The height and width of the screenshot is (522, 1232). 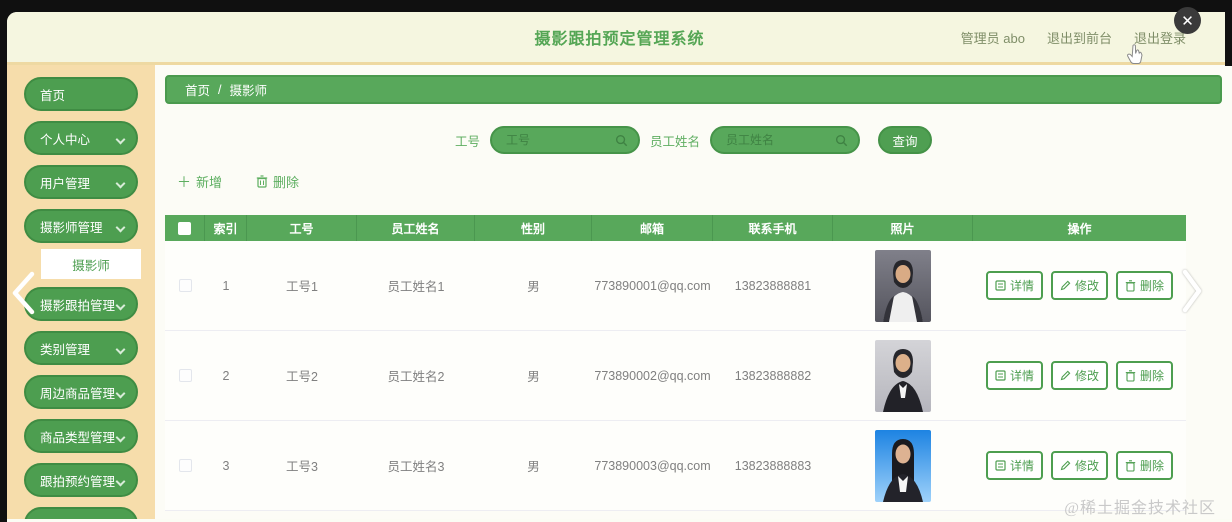 I want to click on column-header-email: 邮箱, so click(x=652, y=228).